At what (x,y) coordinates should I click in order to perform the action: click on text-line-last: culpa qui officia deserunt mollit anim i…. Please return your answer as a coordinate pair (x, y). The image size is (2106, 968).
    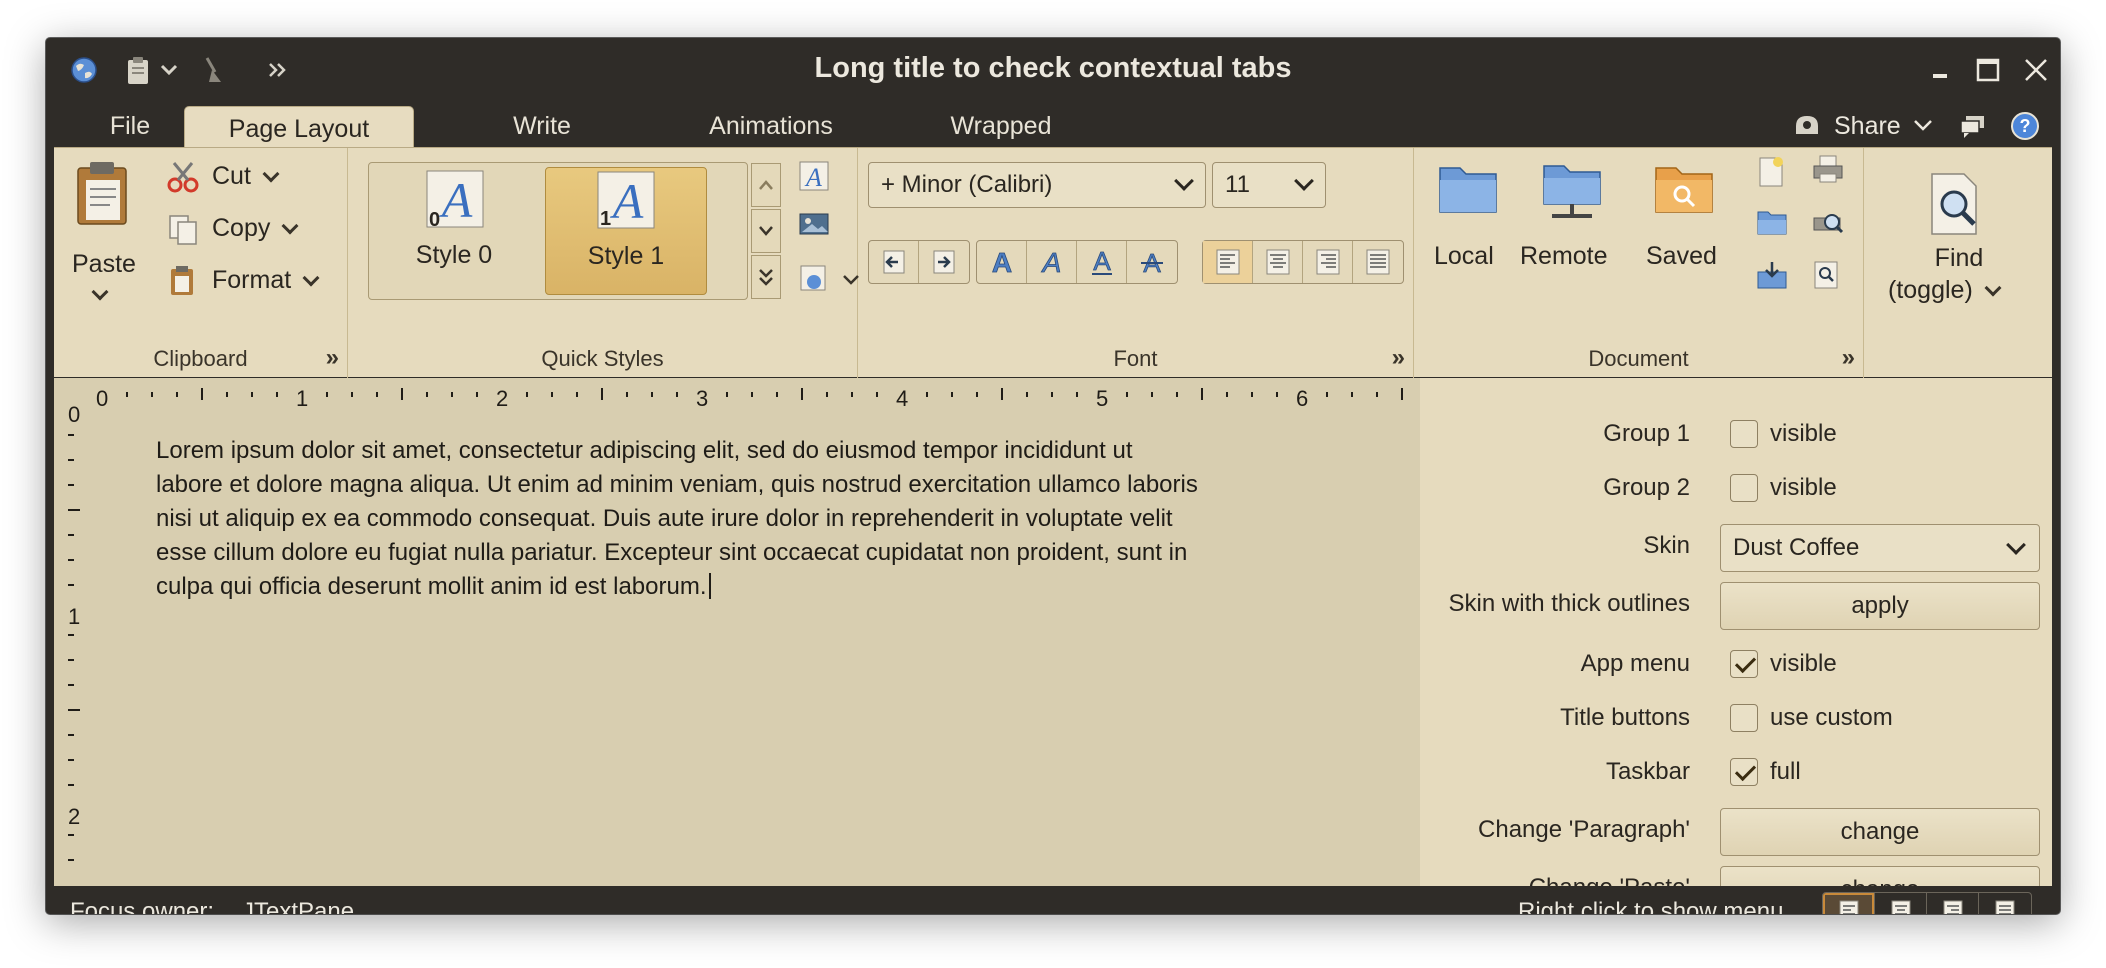
    Looking at the image, I should click on (746, 587).